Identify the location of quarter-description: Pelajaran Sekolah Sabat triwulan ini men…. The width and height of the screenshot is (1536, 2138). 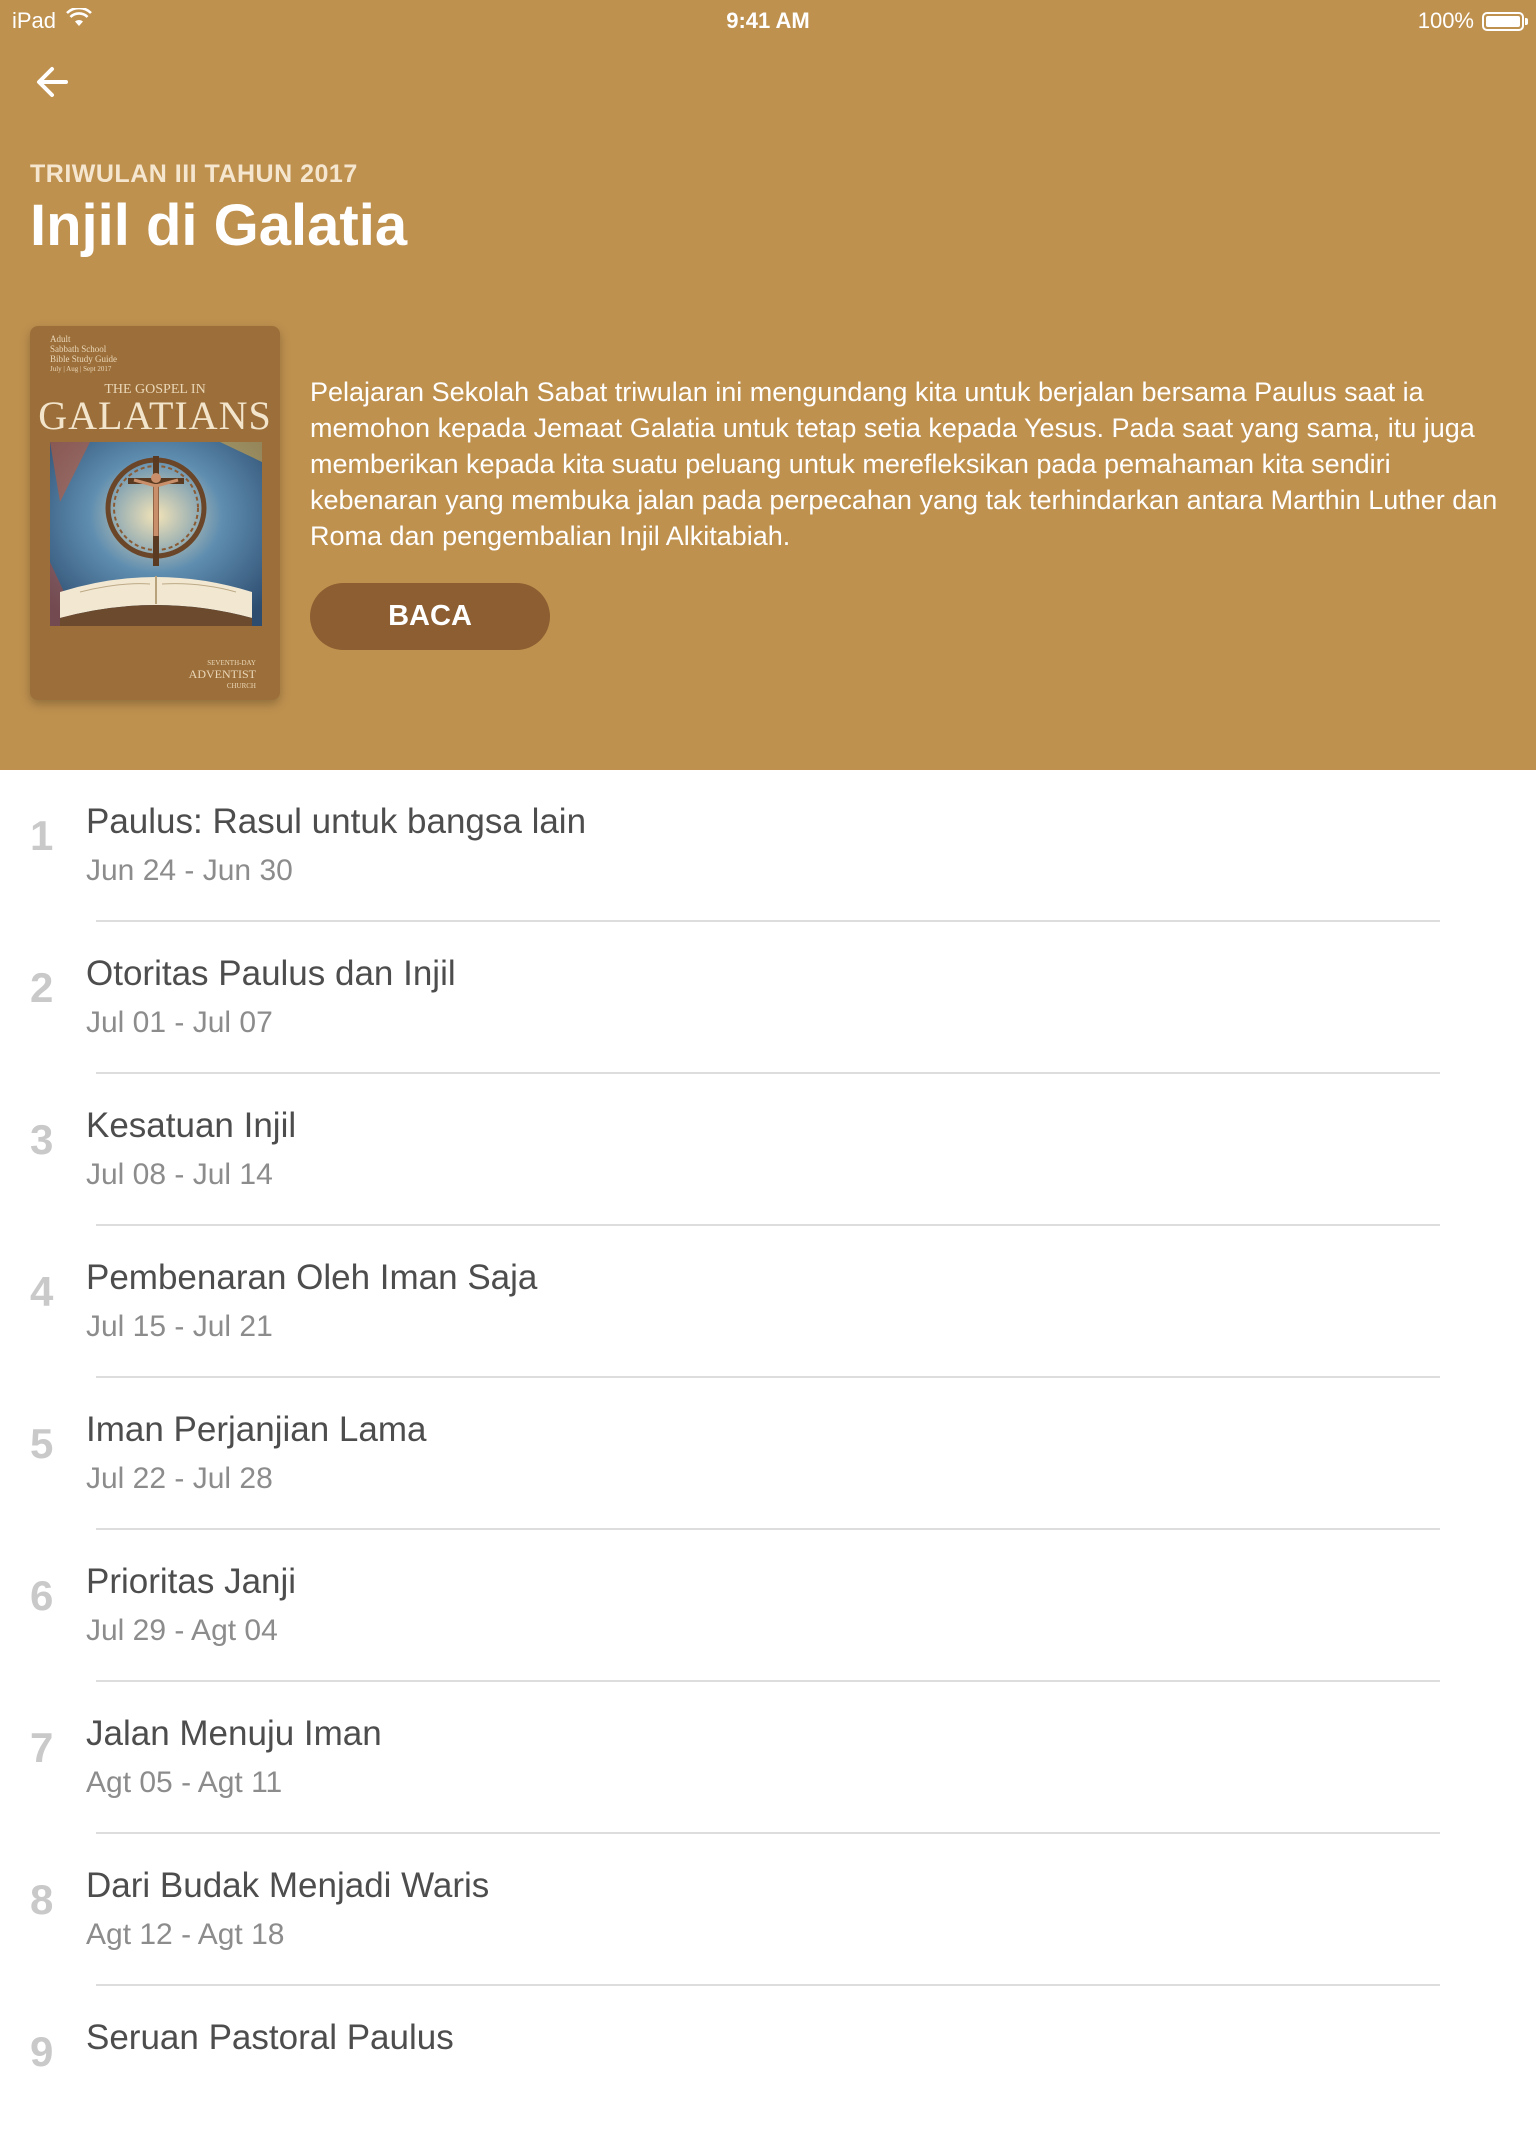
(904, 464).